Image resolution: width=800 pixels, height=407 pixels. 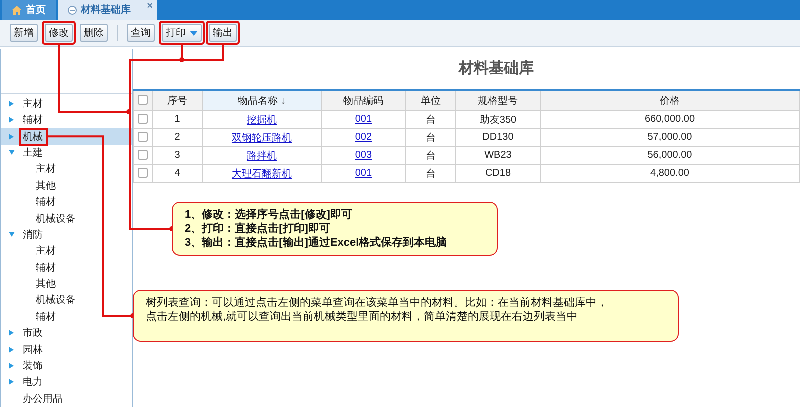 I want to click on toolbar-button: 新增, so click(x=24, y=33).